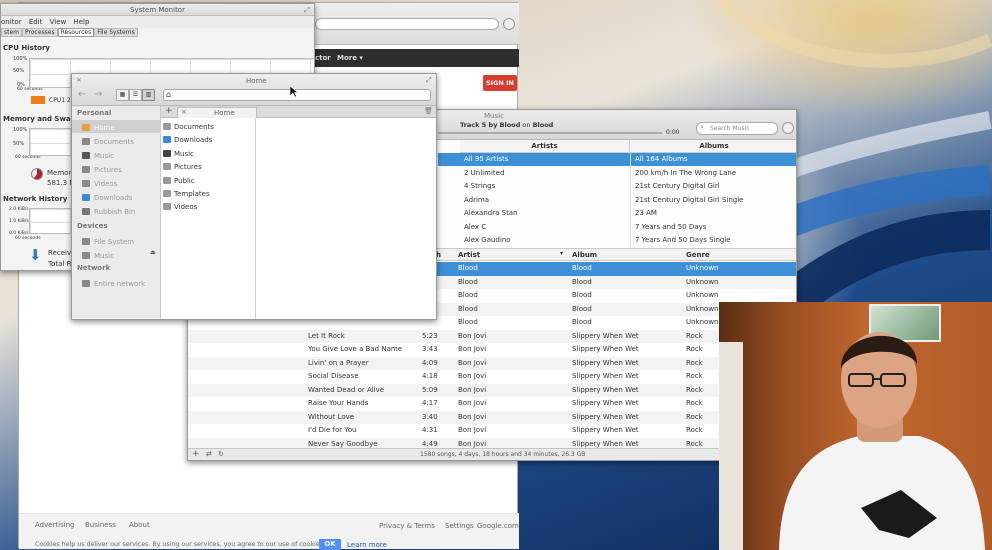 The height and width of the screenshot is (550, 992). I want to click on home-icon: ⌂, so click(168, 94).